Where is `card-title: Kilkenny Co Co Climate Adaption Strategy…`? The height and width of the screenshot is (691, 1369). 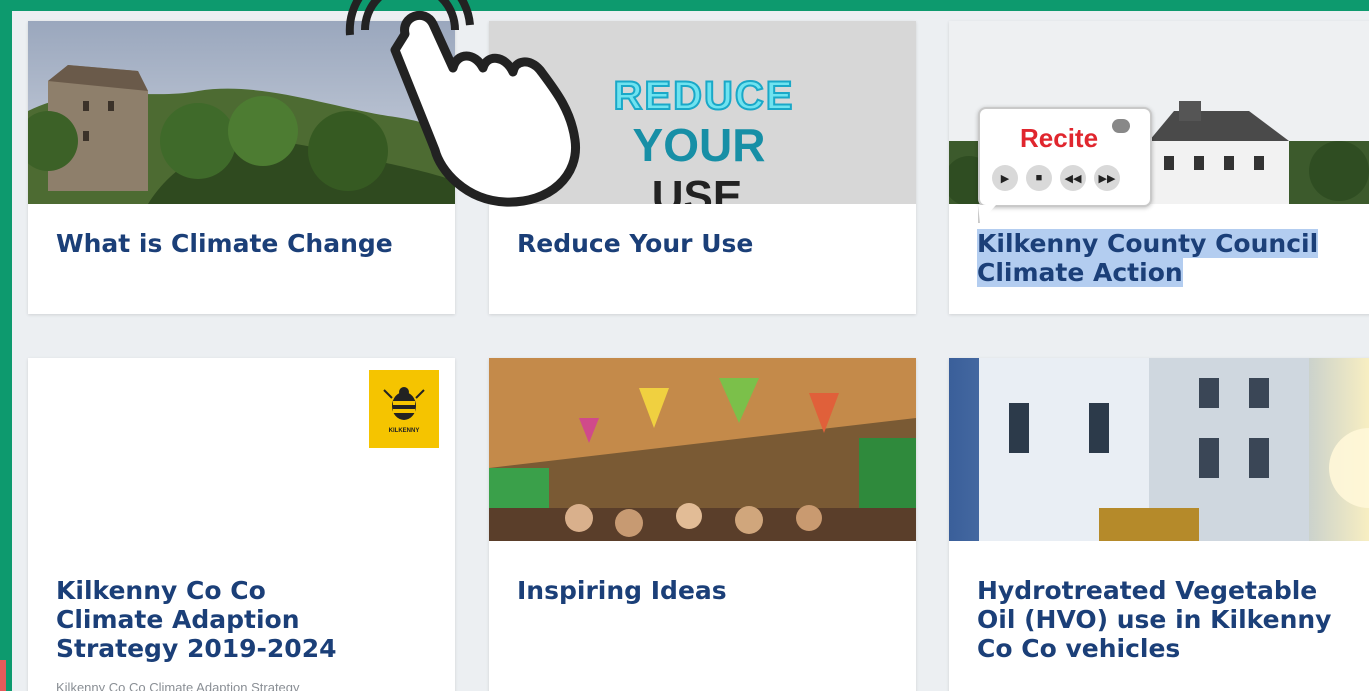
card-title: Kilkenny Co Co Climate Adaption Strategy… is located at coordinates (216, 619).